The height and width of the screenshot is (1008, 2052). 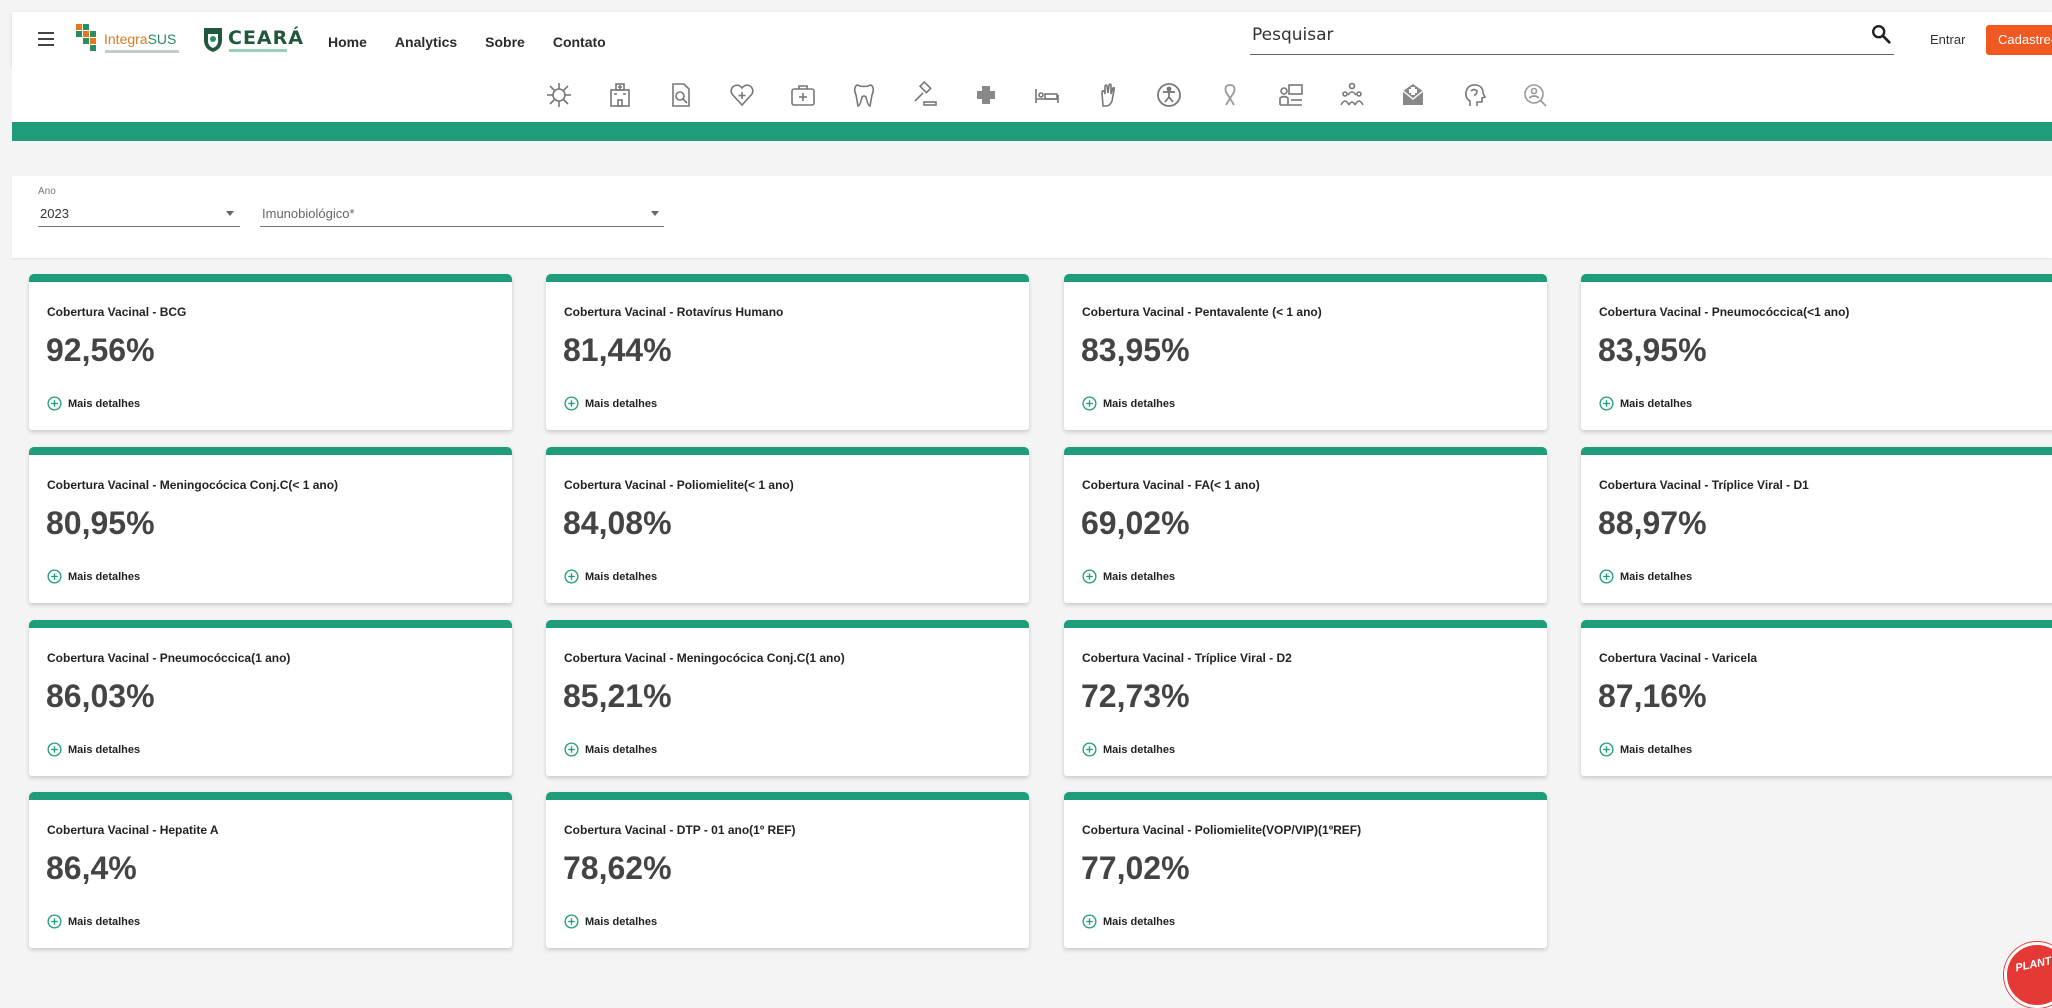 What do you see at coordinates (100, 523) in the screenshot?
I see `card-value: 80,95%` at bounding box center [100, 523].